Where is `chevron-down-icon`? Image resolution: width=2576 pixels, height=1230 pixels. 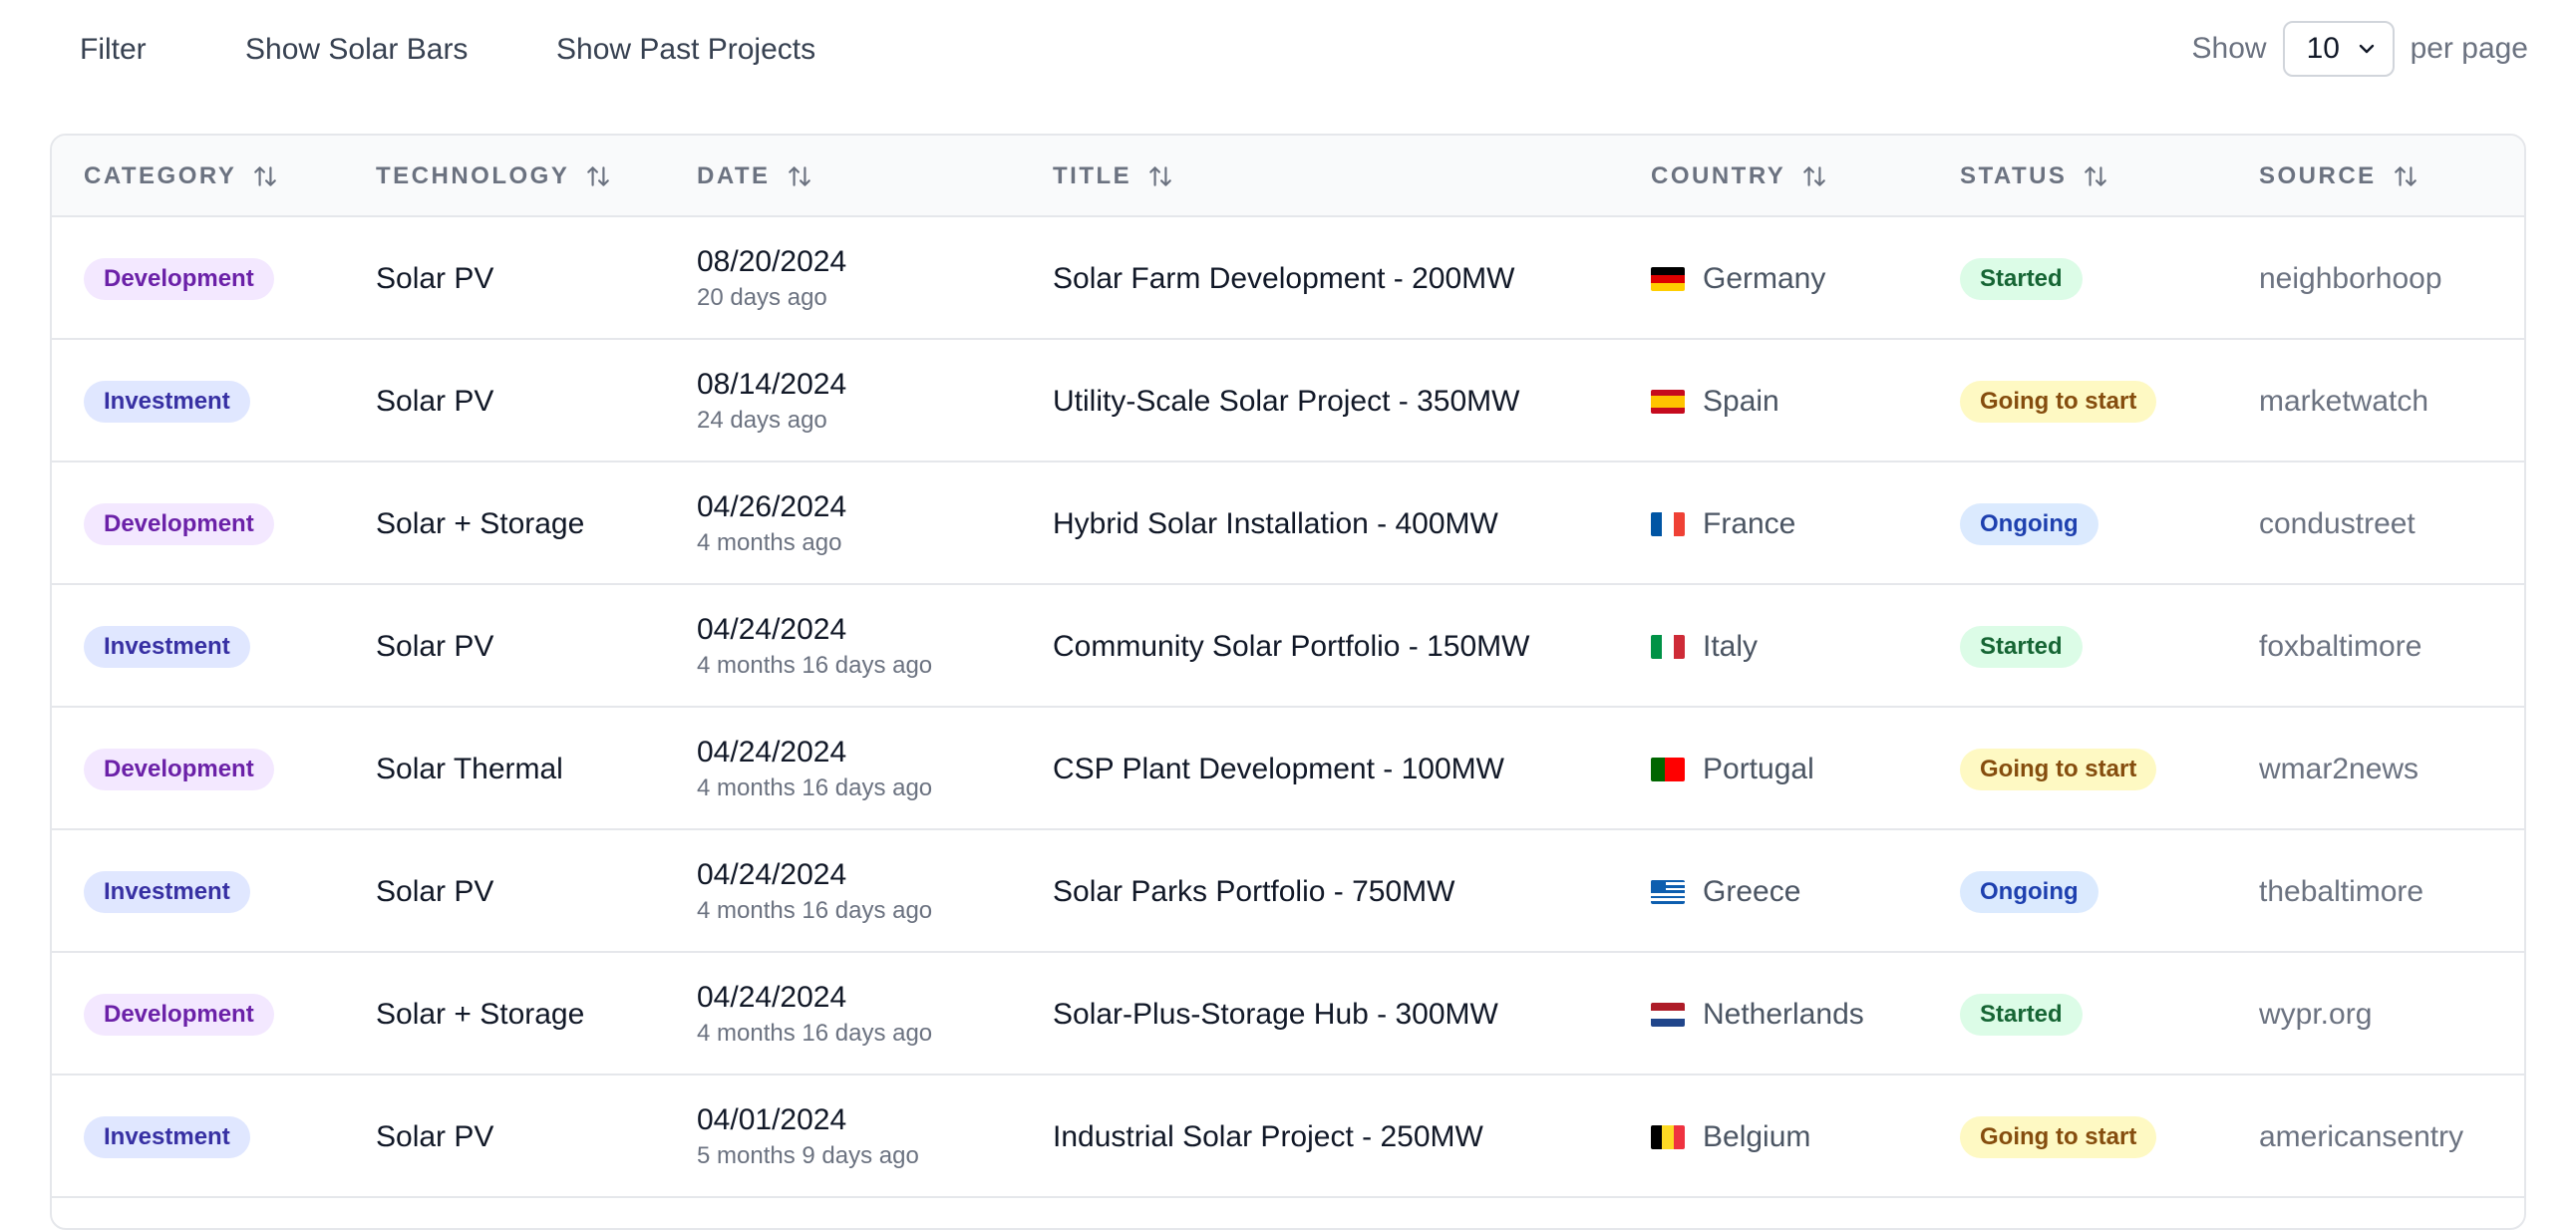
chevron-down-icon is located at coordinates (2366, 49).